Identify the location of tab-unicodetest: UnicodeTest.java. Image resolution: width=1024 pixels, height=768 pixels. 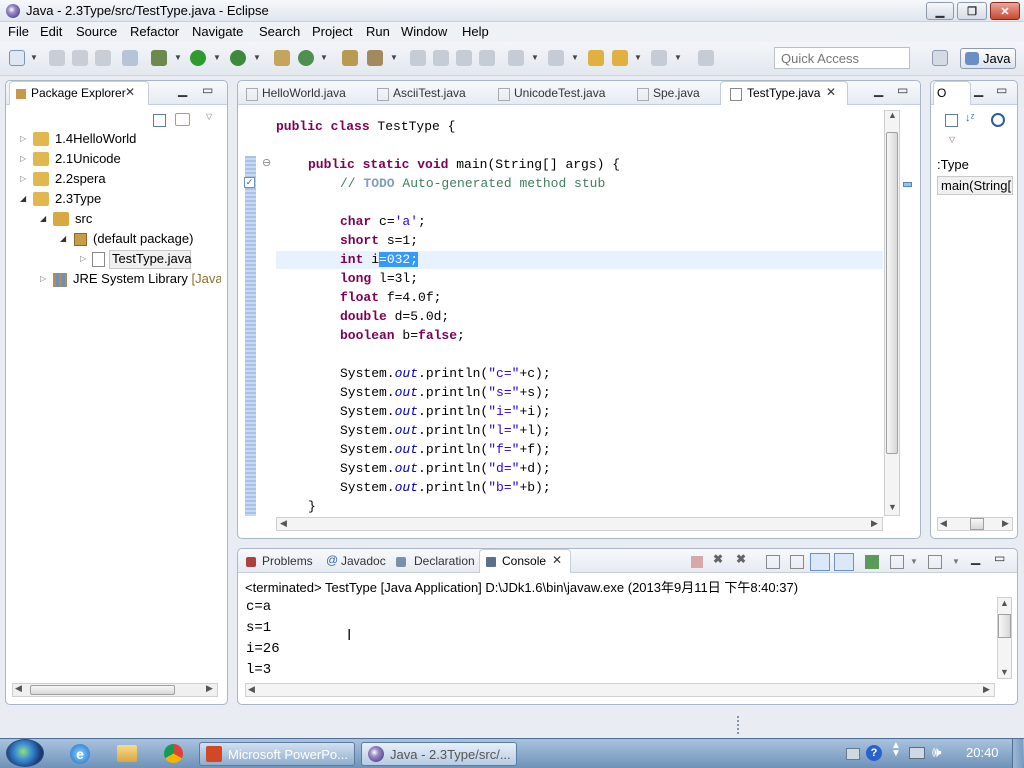
(559, 93).